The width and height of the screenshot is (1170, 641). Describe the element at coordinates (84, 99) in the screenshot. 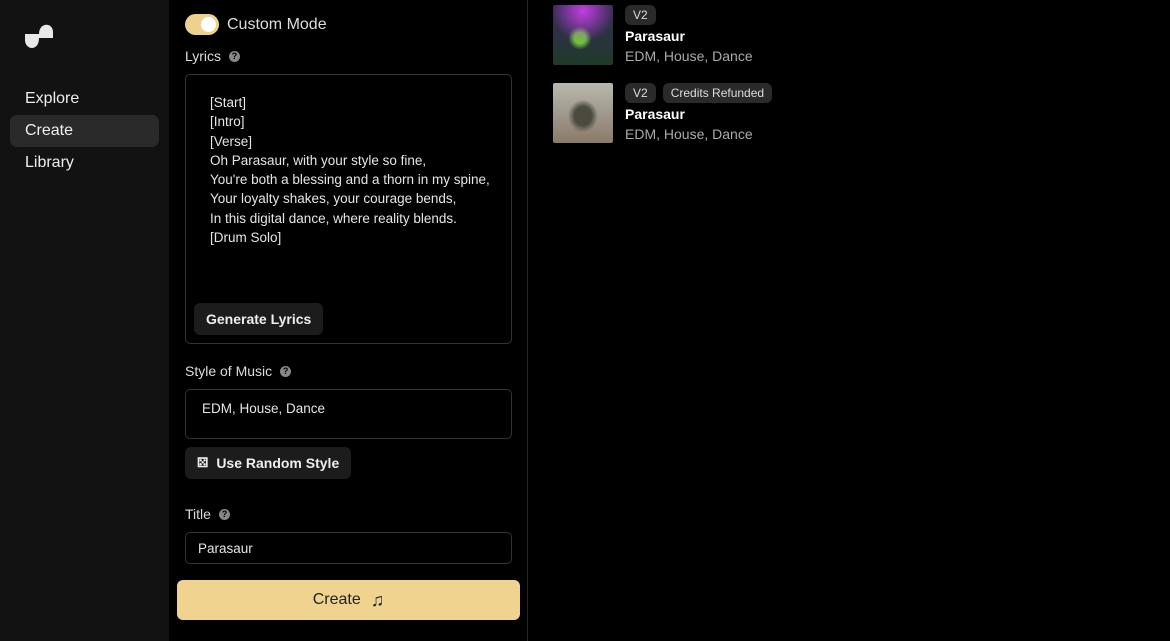

I see `sidebar-item-explore: Explore` at that location.